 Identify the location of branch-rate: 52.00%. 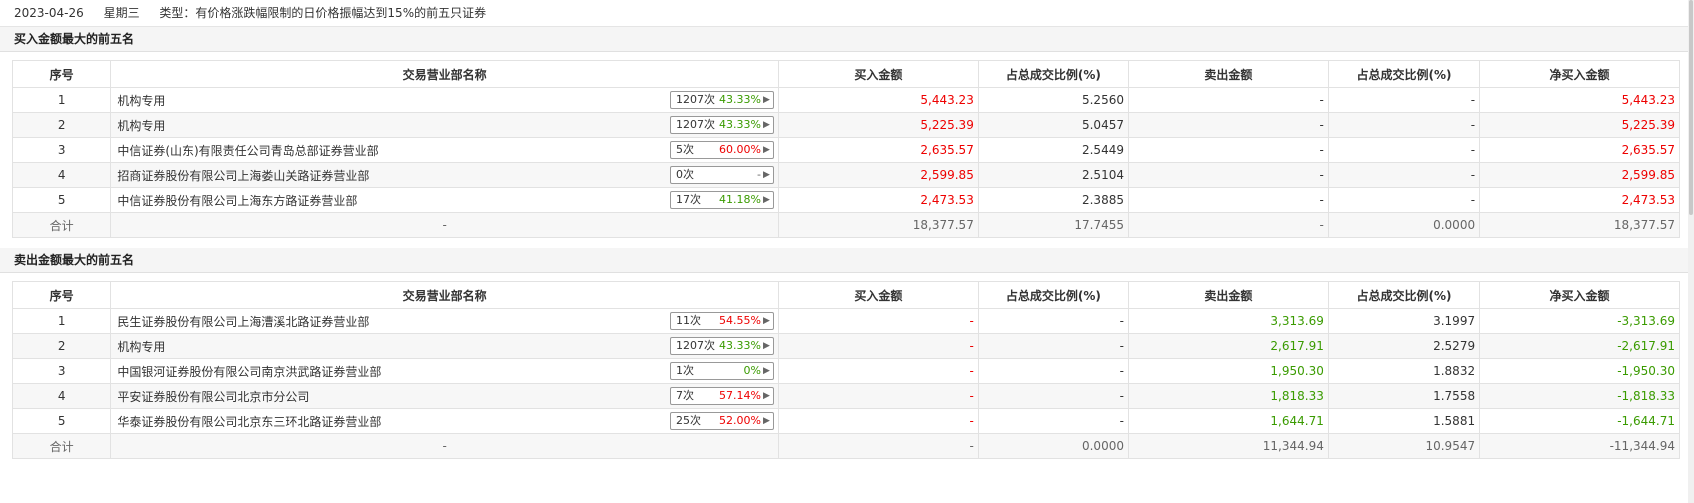
(740, 420).